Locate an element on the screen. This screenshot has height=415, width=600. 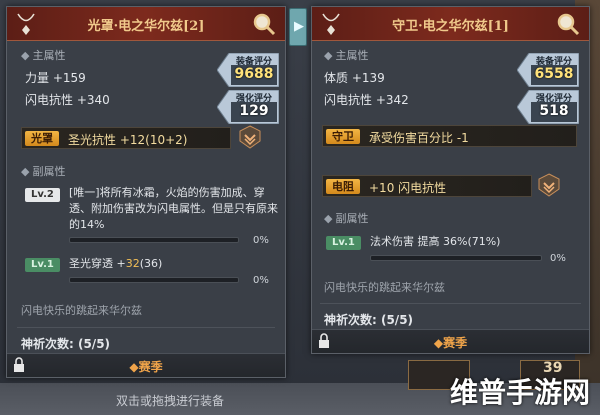
set-bonus-row: 电阻 +10 闪电抗性 is located at coordinates (427, 186).